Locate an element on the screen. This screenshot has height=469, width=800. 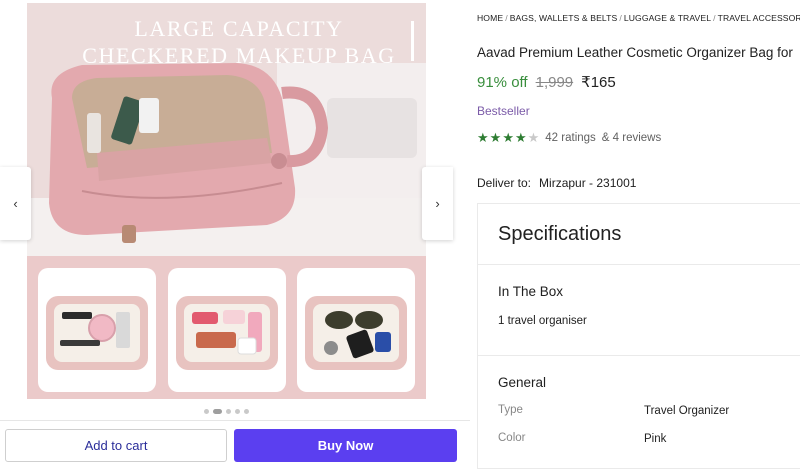
bestseller-badge: Bestseller is located at coordinates (503, 111).